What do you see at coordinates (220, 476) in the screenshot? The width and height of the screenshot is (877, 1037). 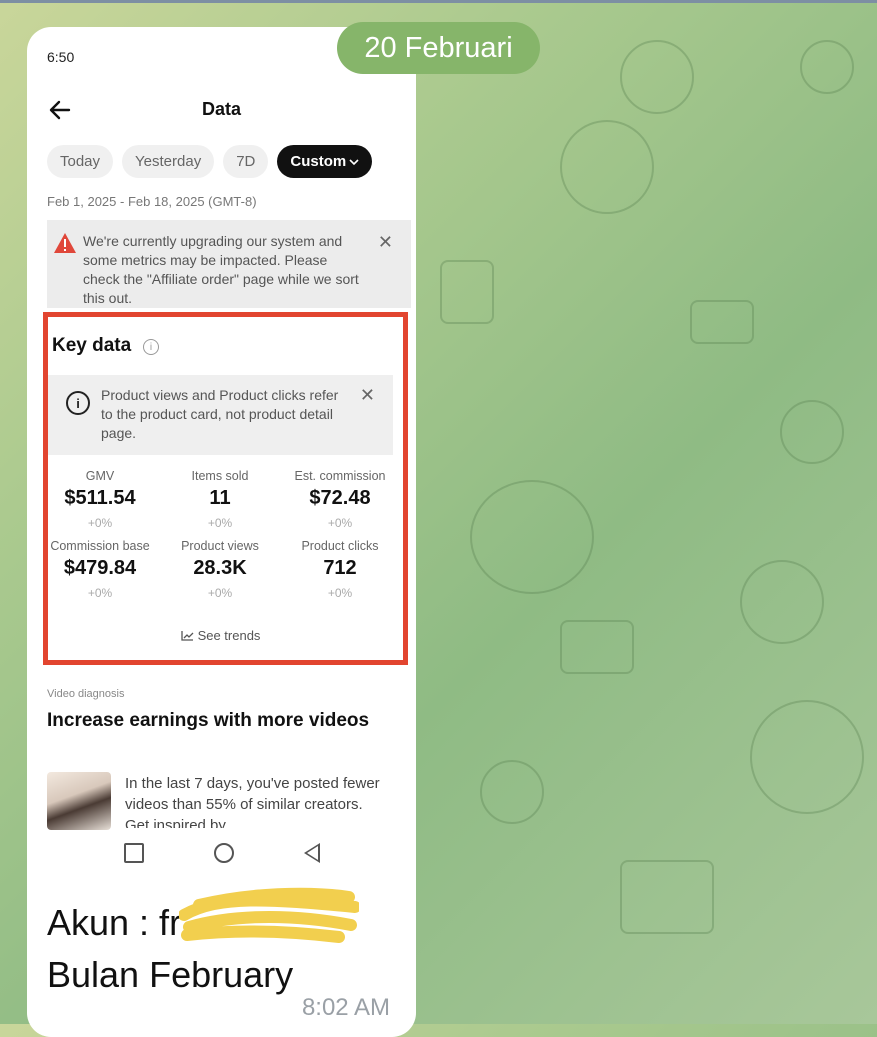 I see `metric-label: Items sold` at bounding box center [220, 476].